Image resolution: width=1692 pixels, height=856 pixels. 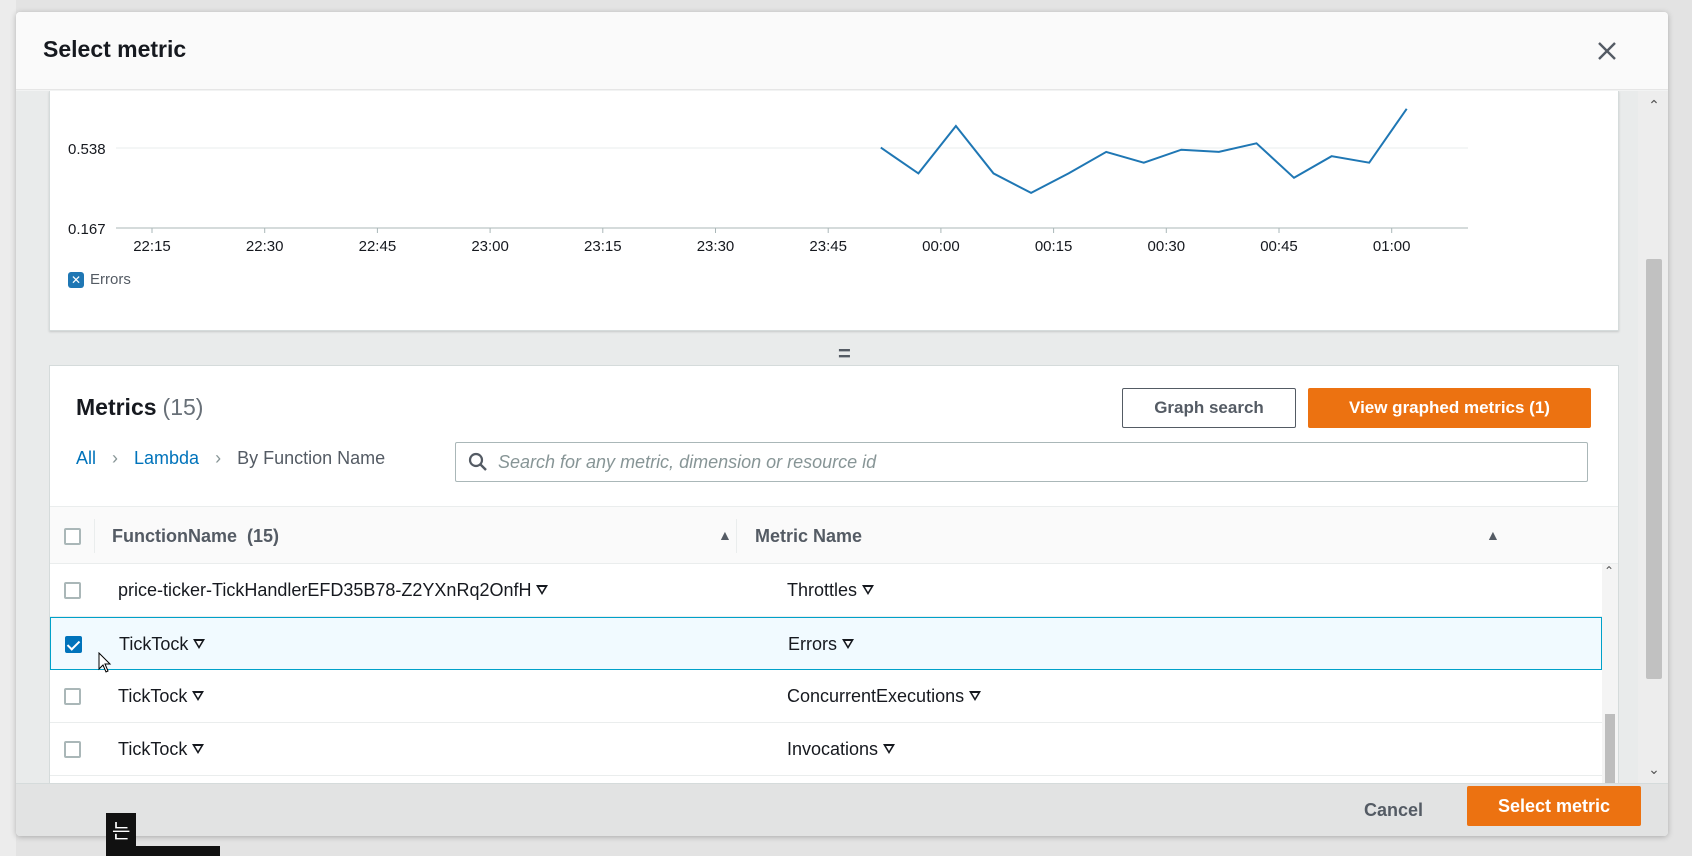 I want to click on y-tick-label: 0.538, so click(x=87, y=149).